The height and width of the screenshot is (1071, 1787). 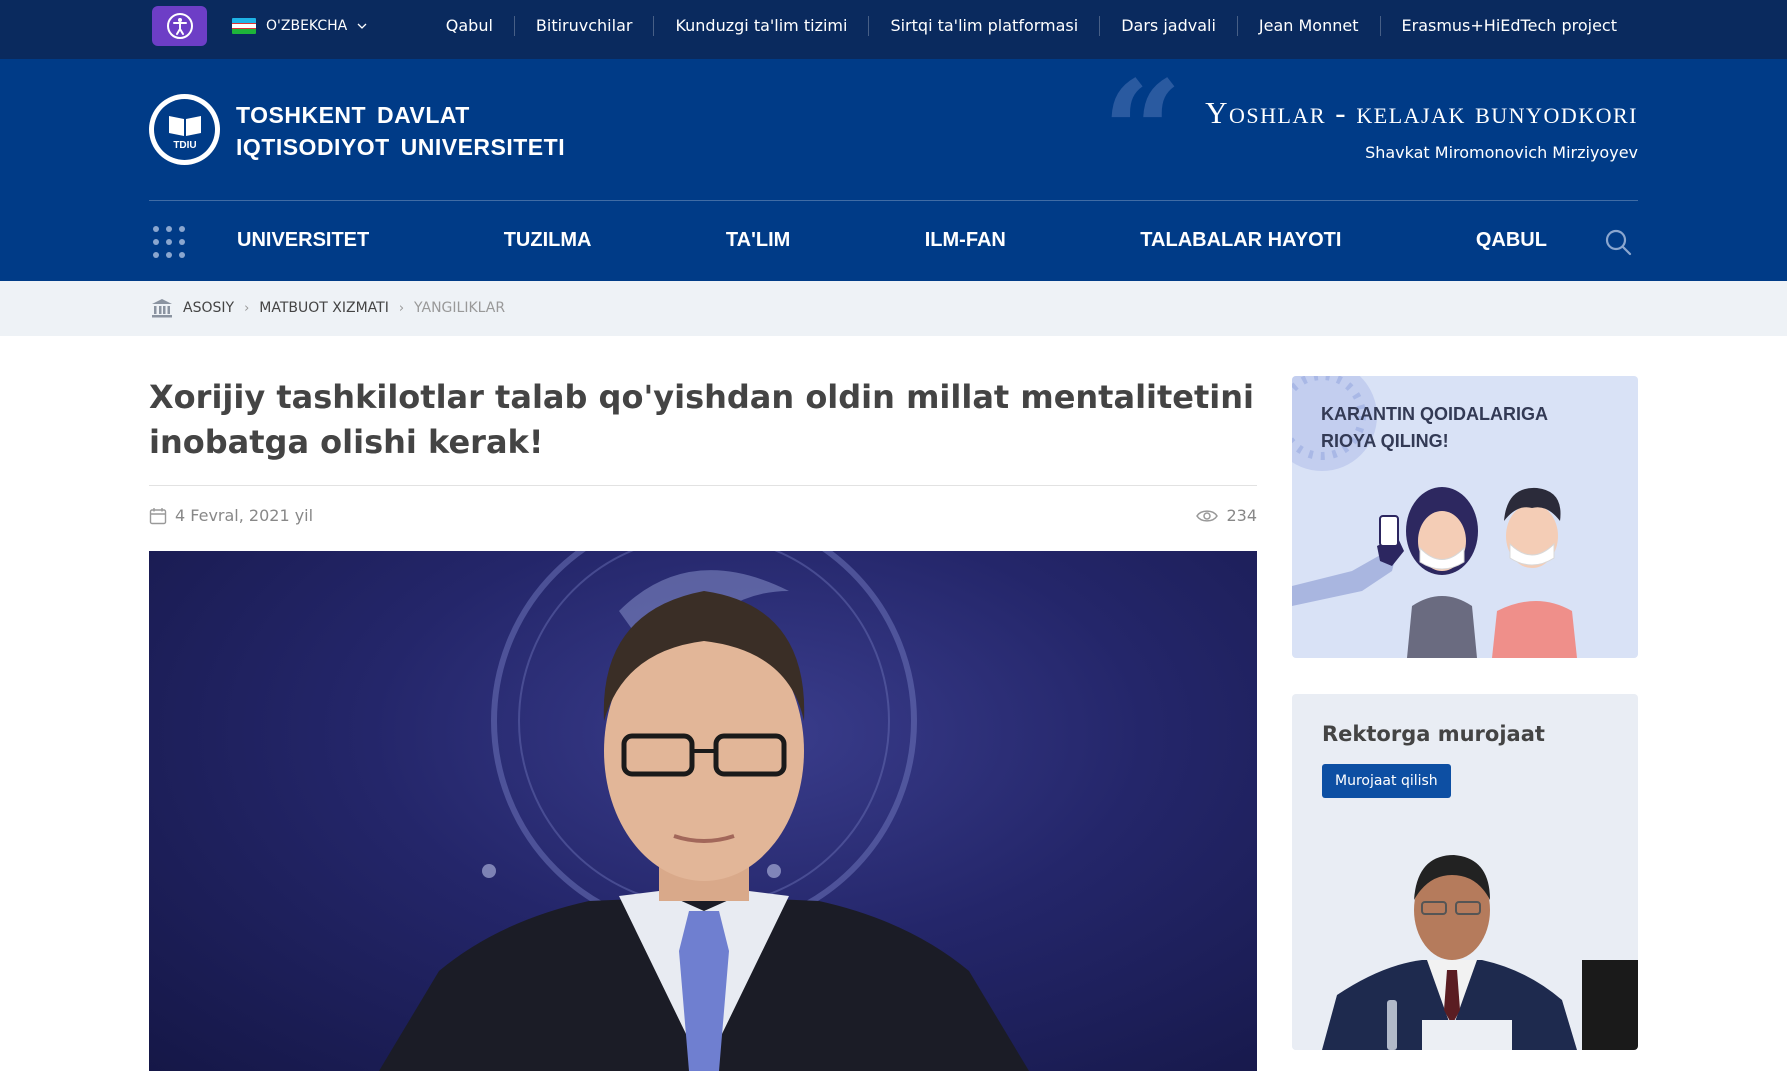 What do you see at coordinates (469, 26) in the screenshot?
I see `top-link-qabul: Qabul` at bounding box center [469, 26].